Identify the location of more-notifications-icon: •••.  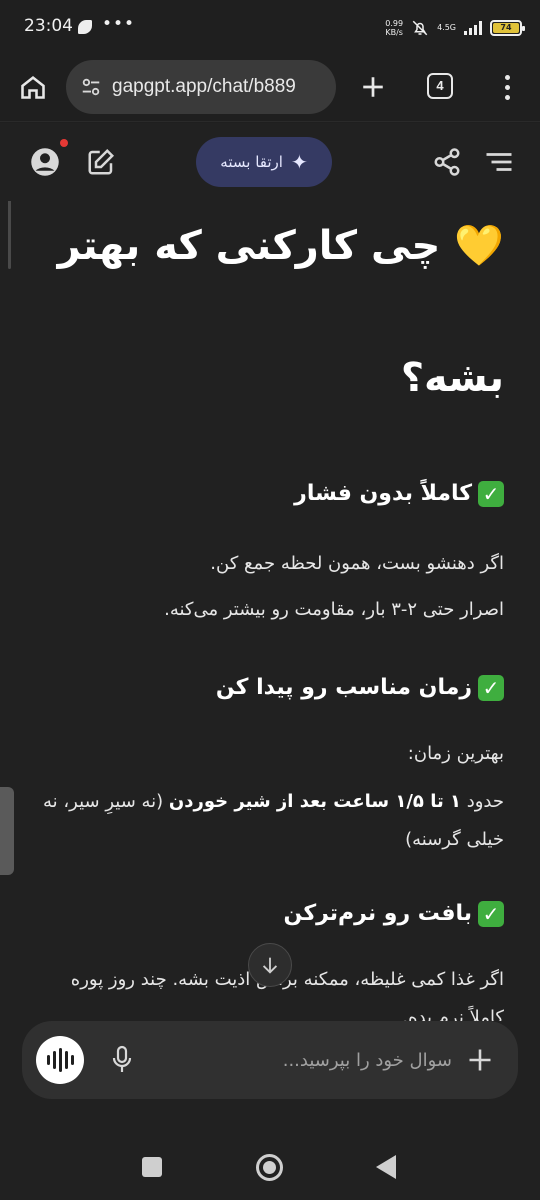
(119, 24).